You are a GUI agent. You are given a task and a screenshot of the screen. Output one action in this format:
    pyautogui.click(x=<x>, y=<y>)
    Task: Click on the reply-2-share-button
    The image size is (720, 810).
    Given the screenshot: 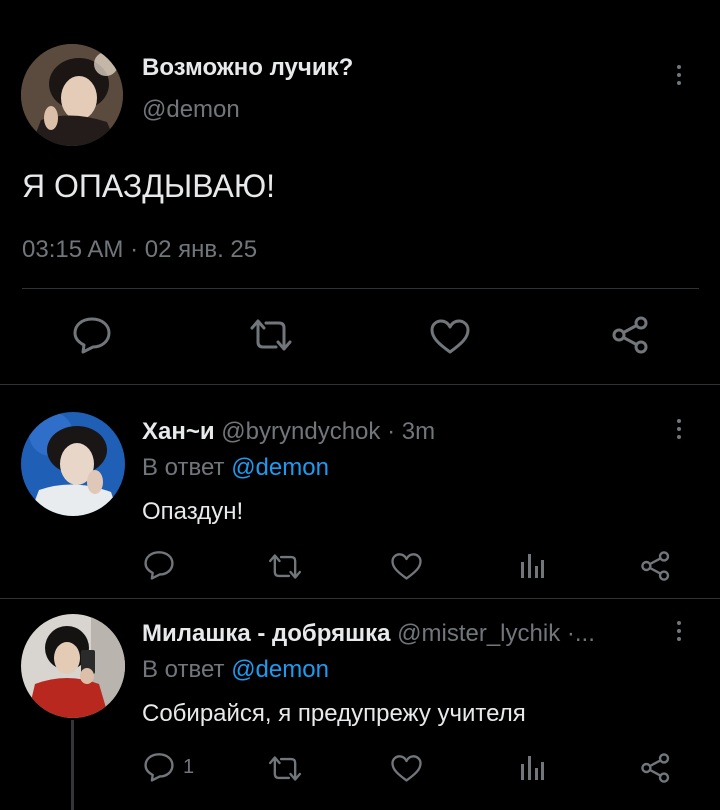 What is the action you would take?
    pyautogui.click(x=656, y=768)
    